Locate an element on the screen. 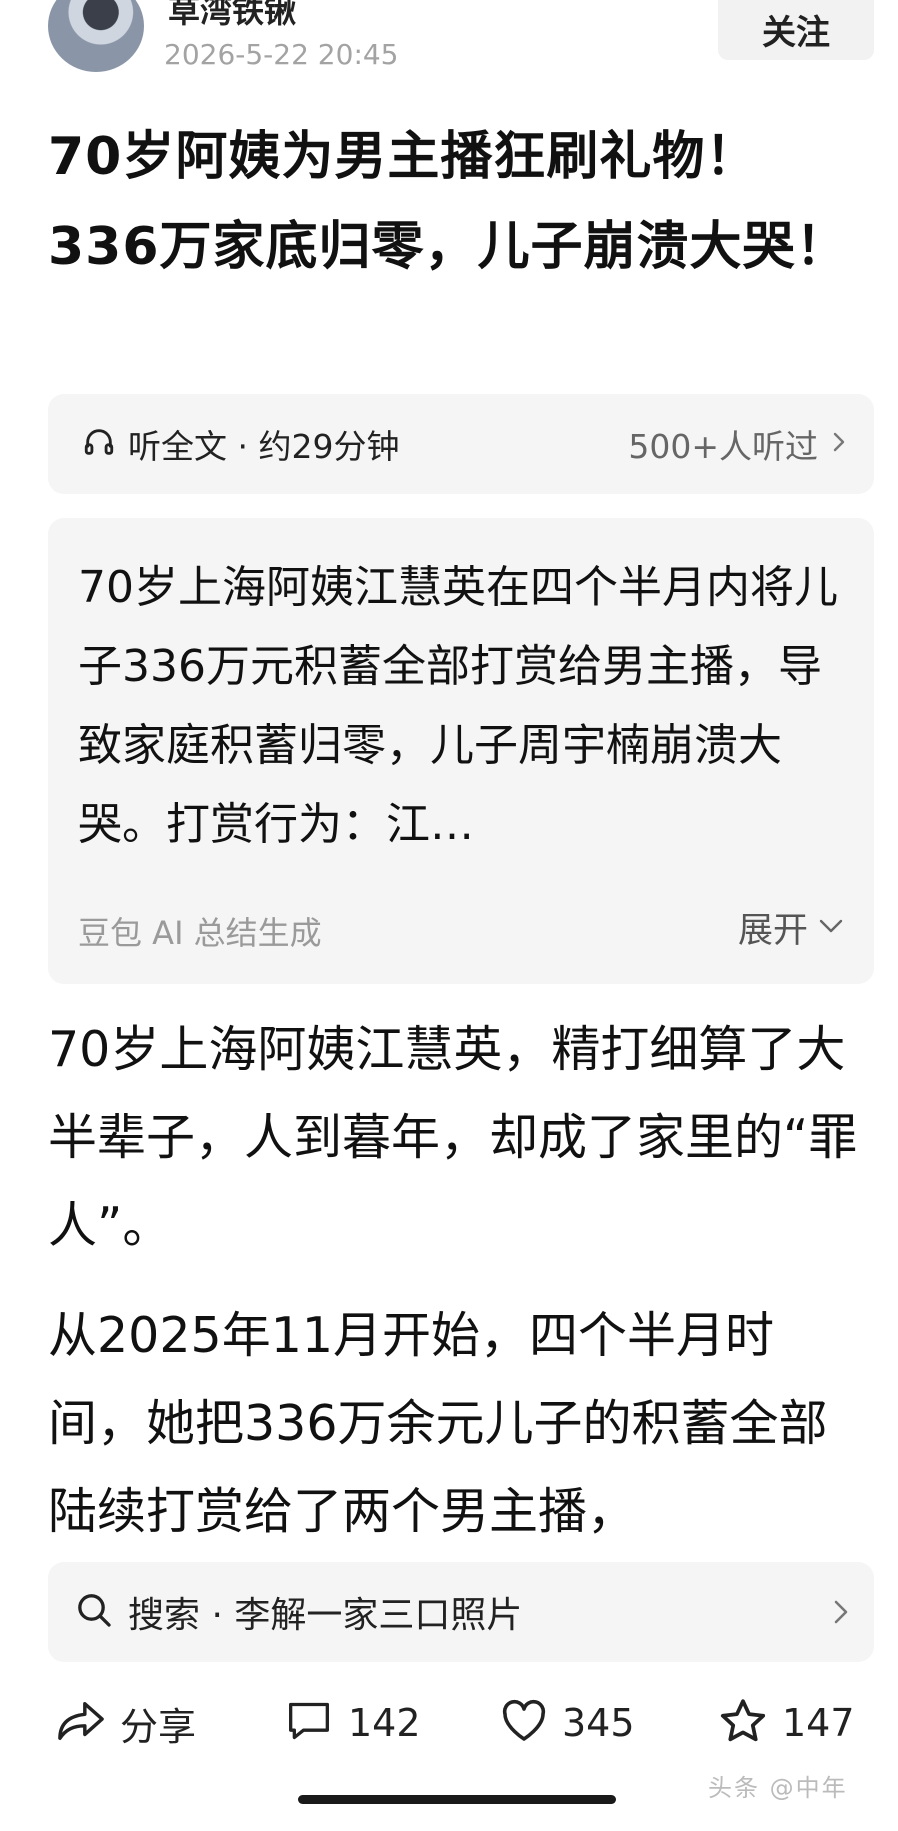 Image resolution: width=898 pixels, height=1831 pixels. headphones-icon is located at coordinates (99, 444).